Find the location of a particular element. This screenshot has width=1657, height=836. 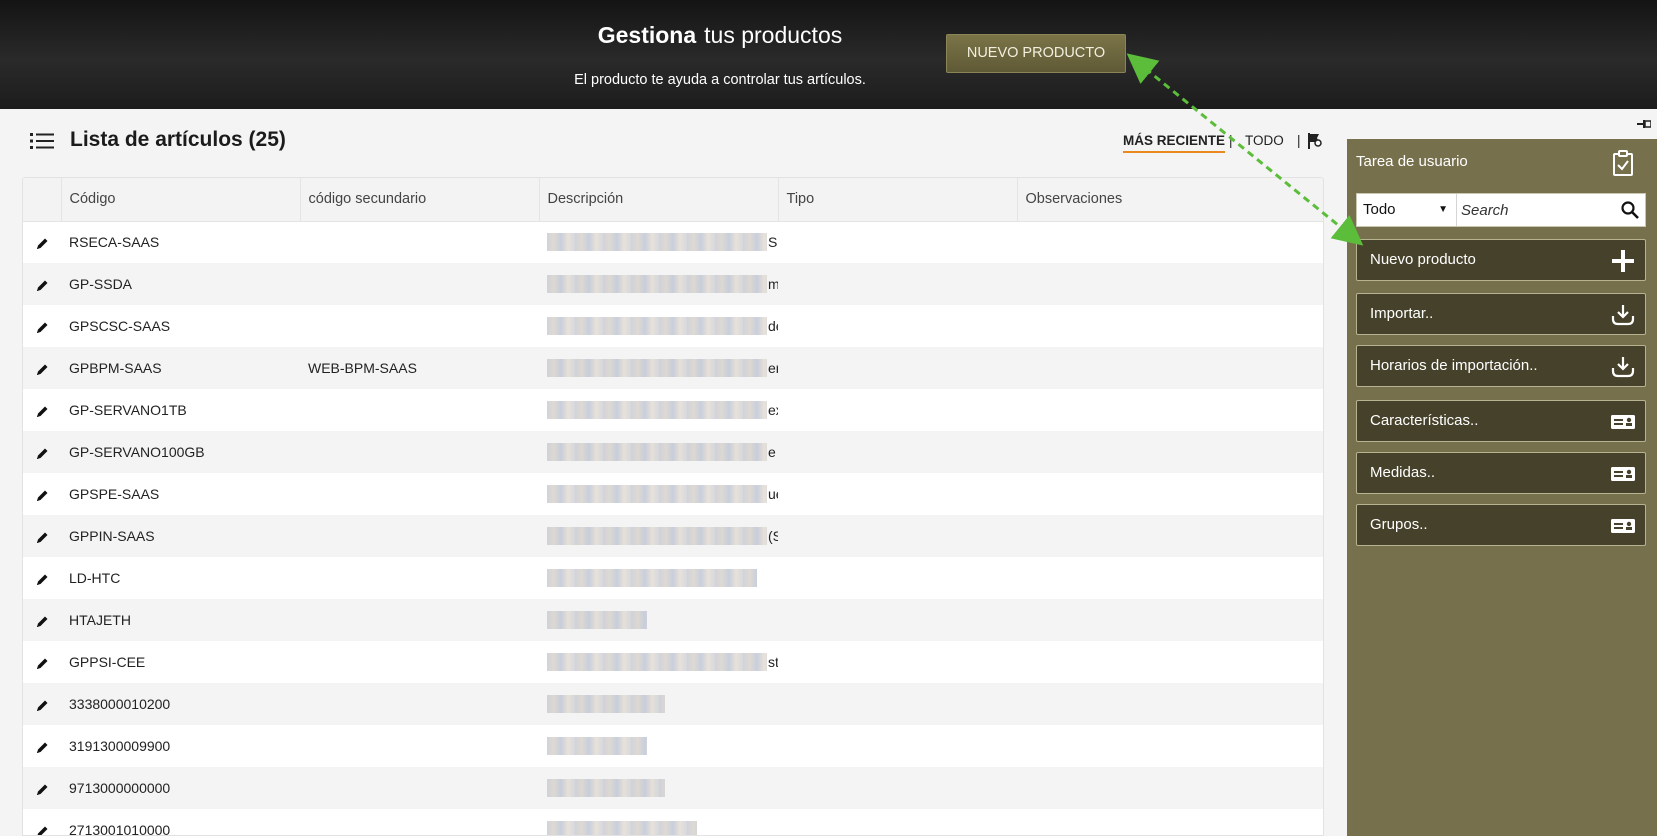

table-row: 2713001010000 is located at coordinates (673, 822).